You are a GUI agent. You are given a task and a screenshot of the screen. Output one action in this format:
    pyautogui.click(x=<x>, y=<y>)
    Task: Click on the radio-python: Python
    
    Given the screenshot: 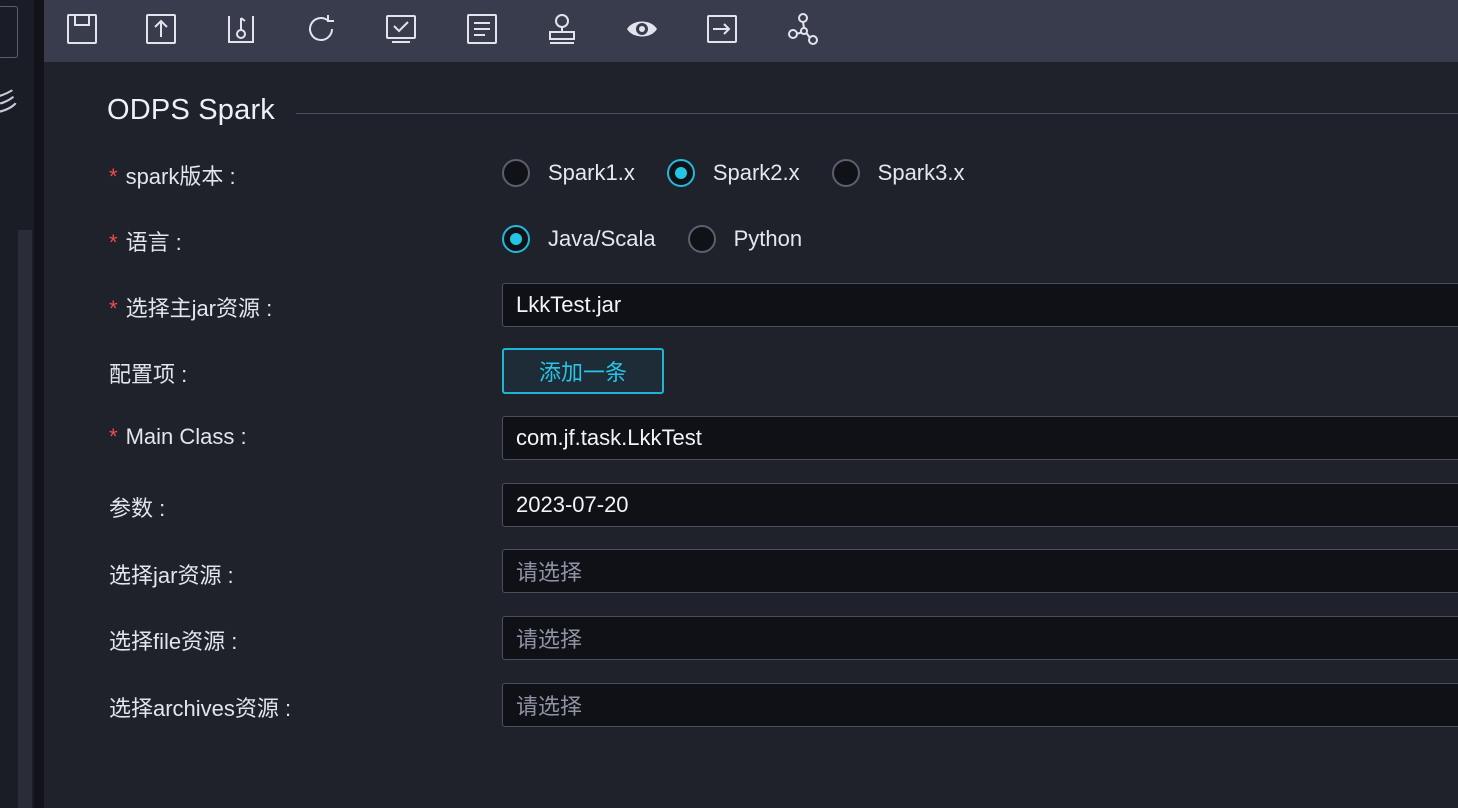 What is the action you would take?
    pyautogui.click(x=744, y=239)
    